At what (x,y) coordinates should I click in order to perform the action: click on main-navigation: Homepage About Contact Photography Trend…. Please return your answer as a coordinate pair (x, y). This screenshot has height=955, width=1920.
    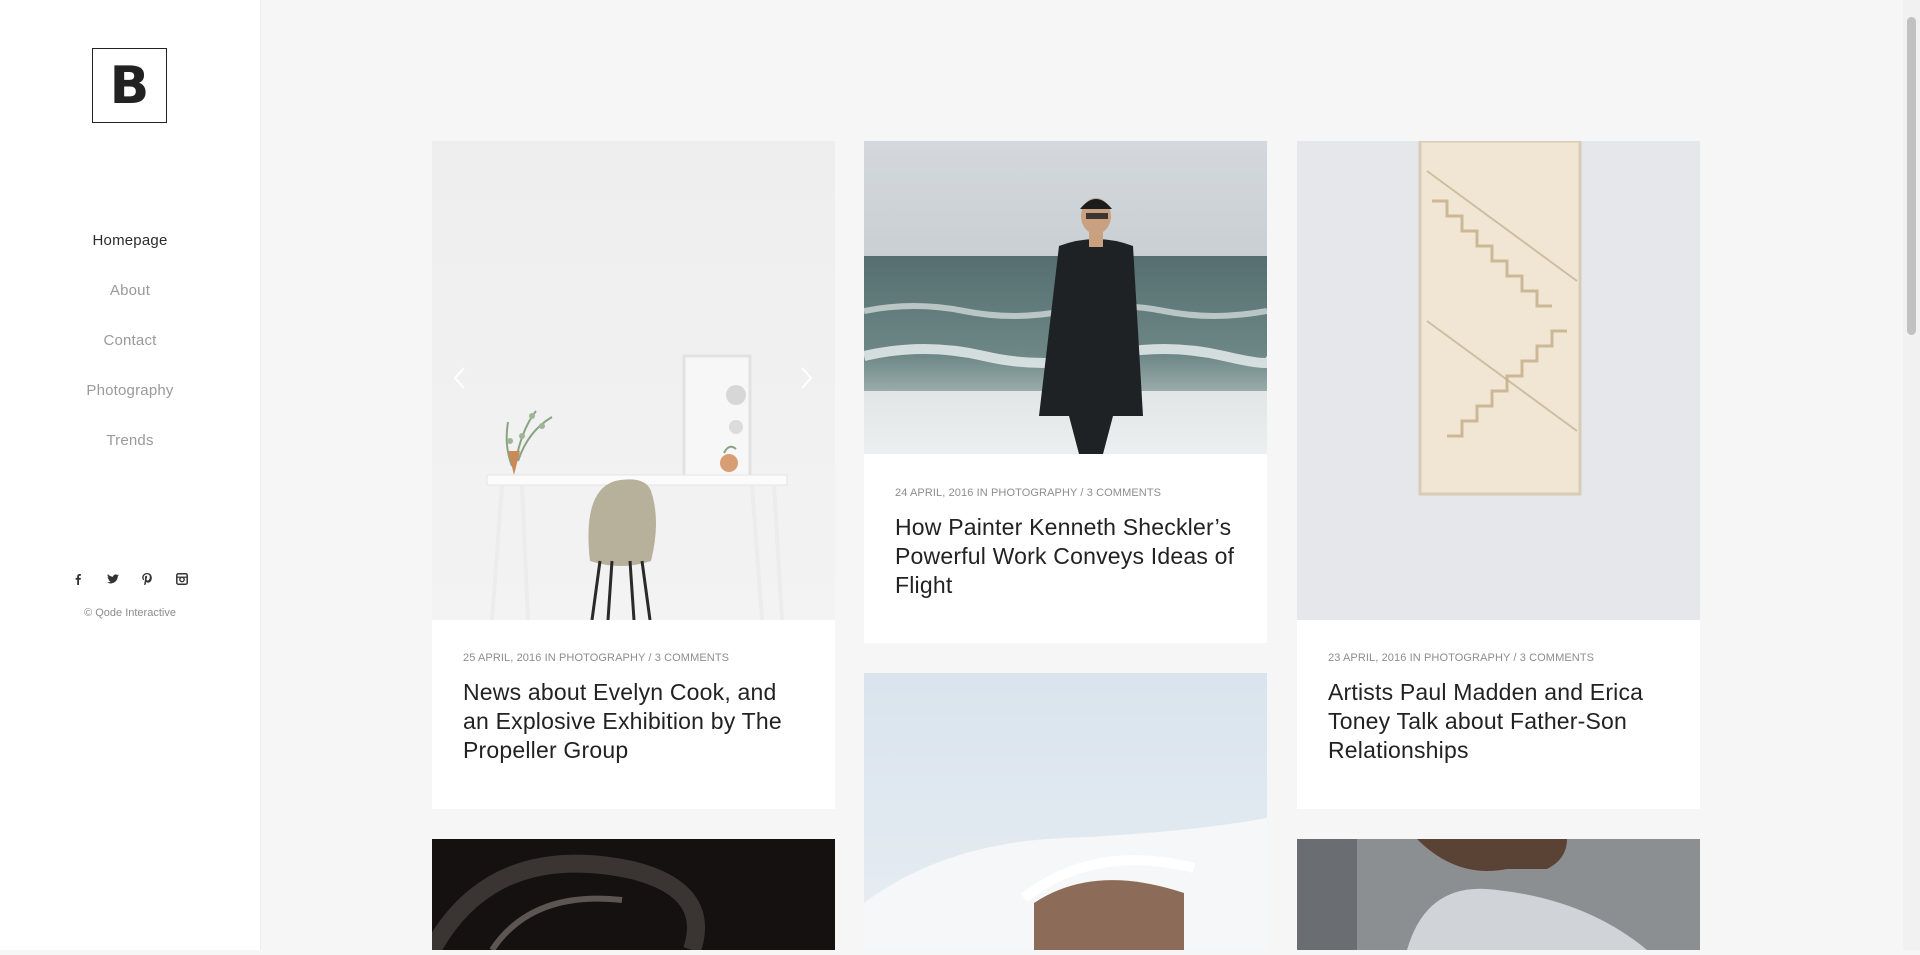
    Looking at the image, I should click on (130, 357).